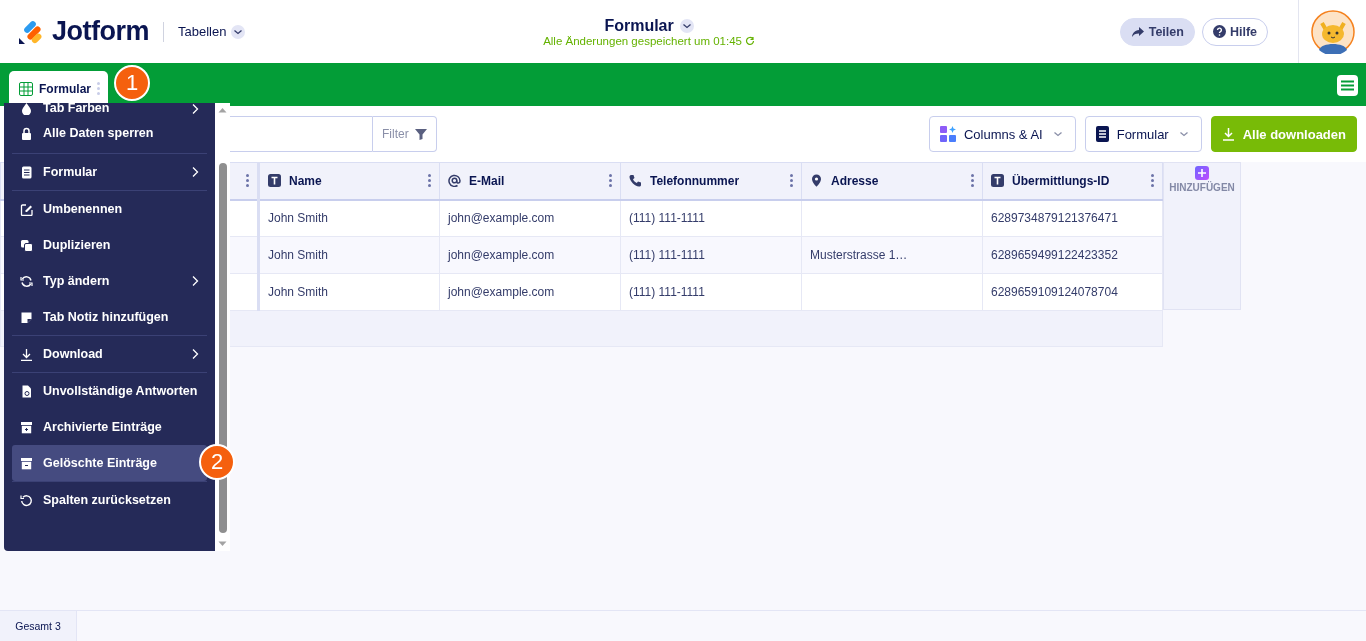 The image size is (1366, 641). Describe the element at coordinates (530, 181) in the screenshot. I see `column-header: E-Mail` at that location.